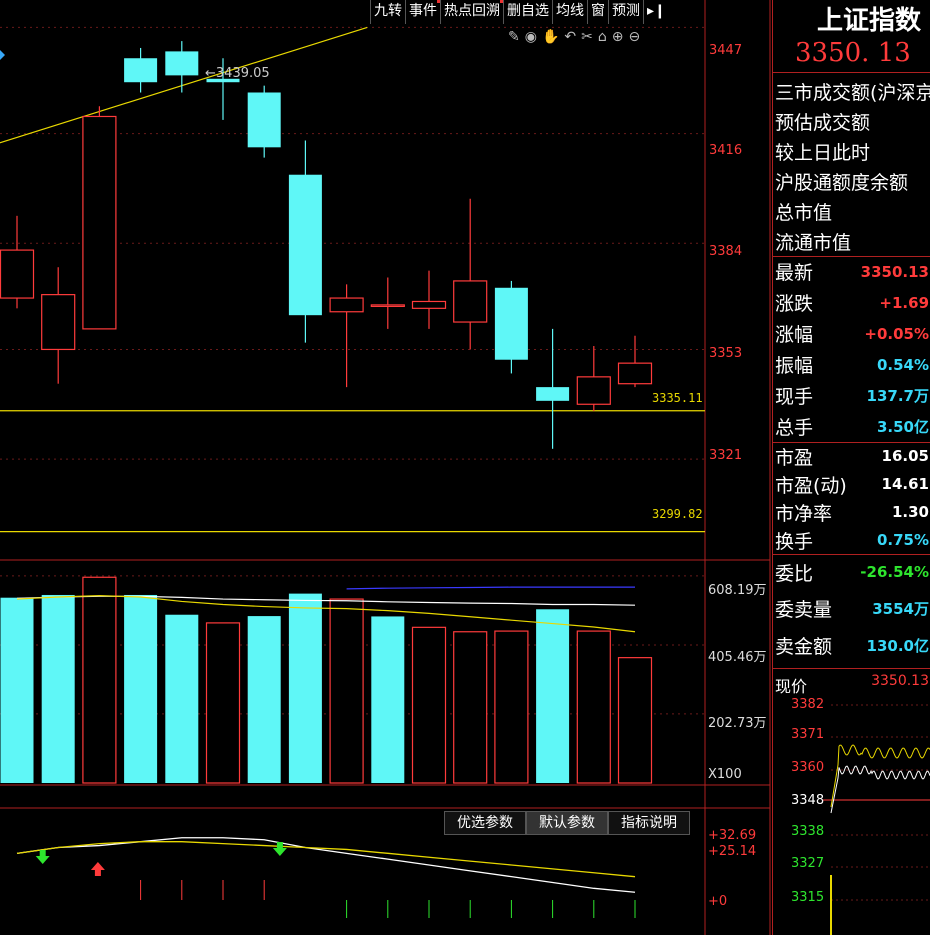 This screenshot has height=935, width=930. I want to click on stat-row: 总手 3.50亿, so click(852, 426).